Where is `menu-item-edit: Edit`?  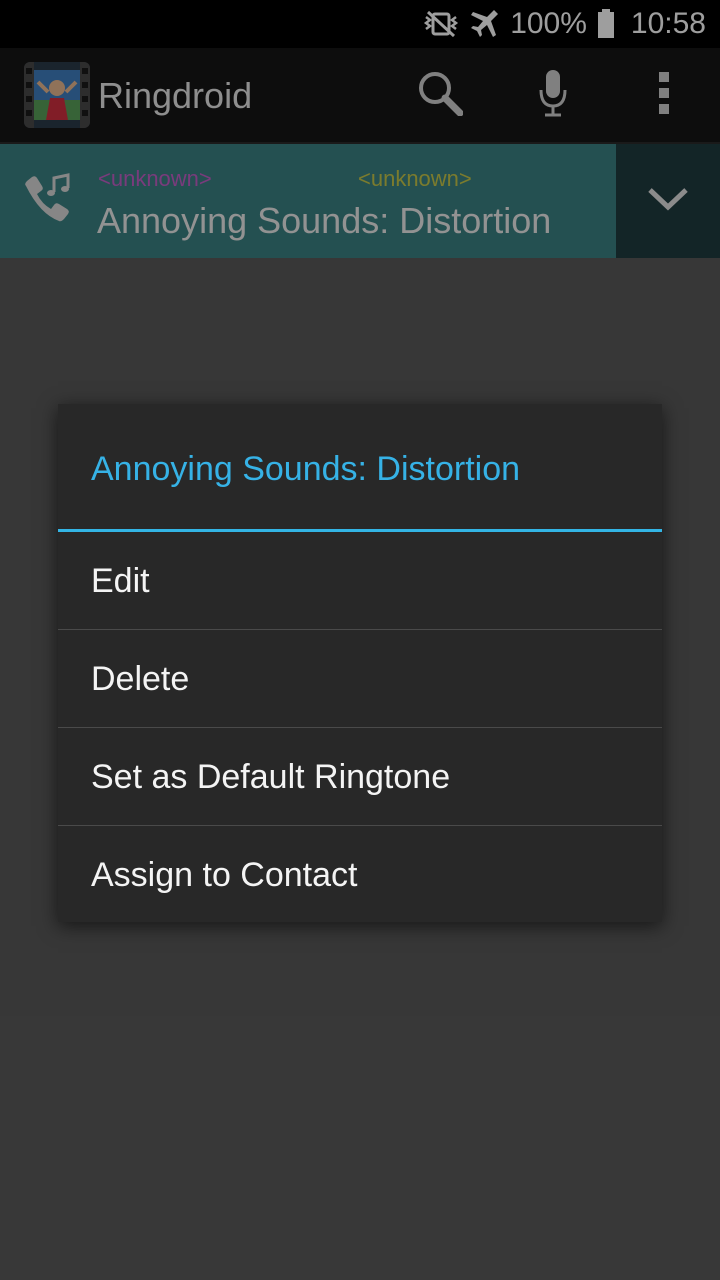 menu-item-edit: Edit is located at coordinates (360, 581).